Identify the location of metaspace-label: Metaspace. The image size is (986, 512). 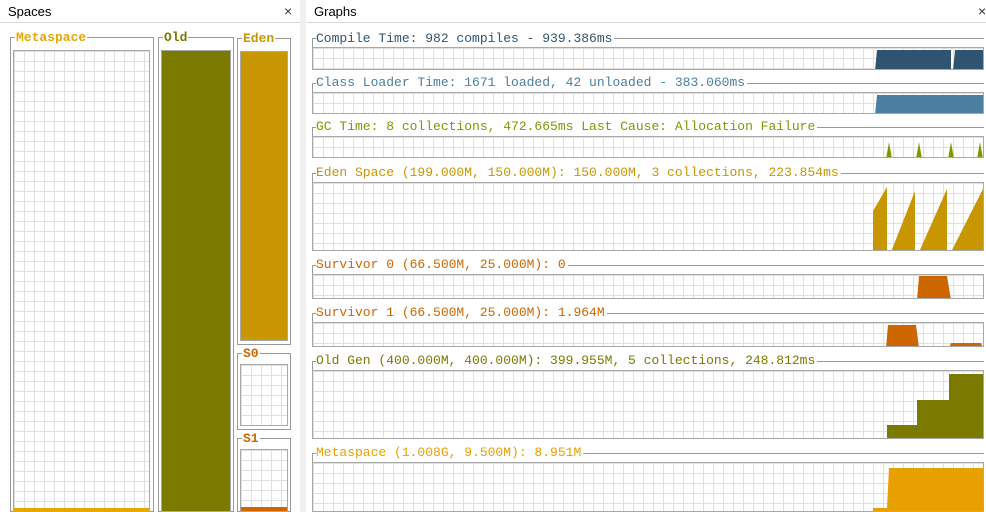
(51, 37).